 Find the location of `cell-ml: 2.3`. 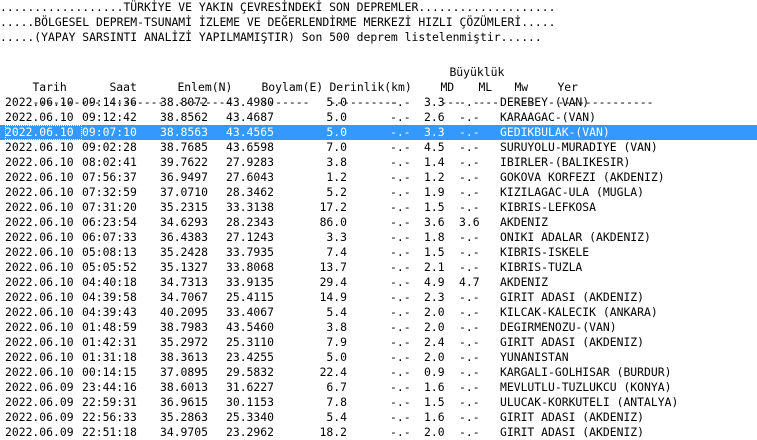

cell-ml: 2.3 is located at coordinates (434, 297).